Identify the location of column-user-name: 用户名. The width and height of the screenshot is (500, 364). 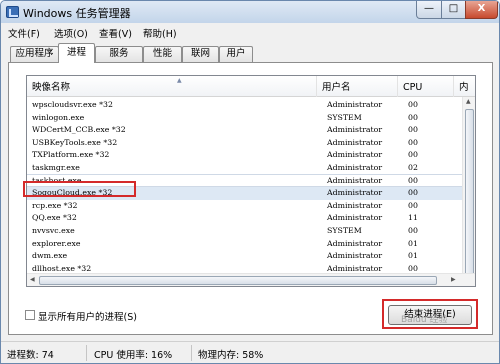
(357, 86).